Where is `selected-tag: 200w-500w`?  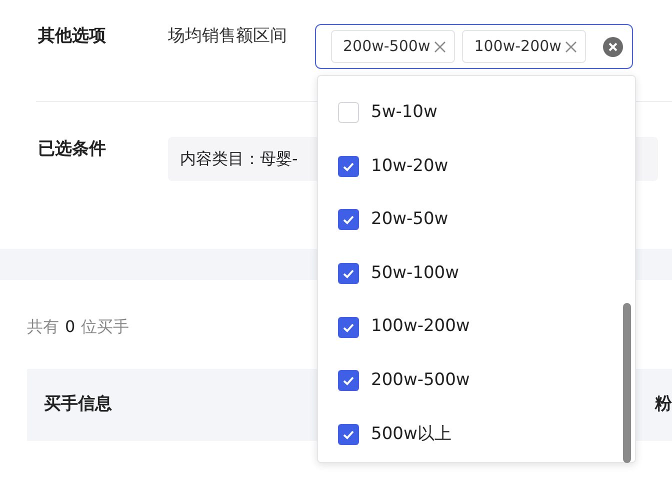 selected-tag: 200w-500w is located at coordinates (393, 46).